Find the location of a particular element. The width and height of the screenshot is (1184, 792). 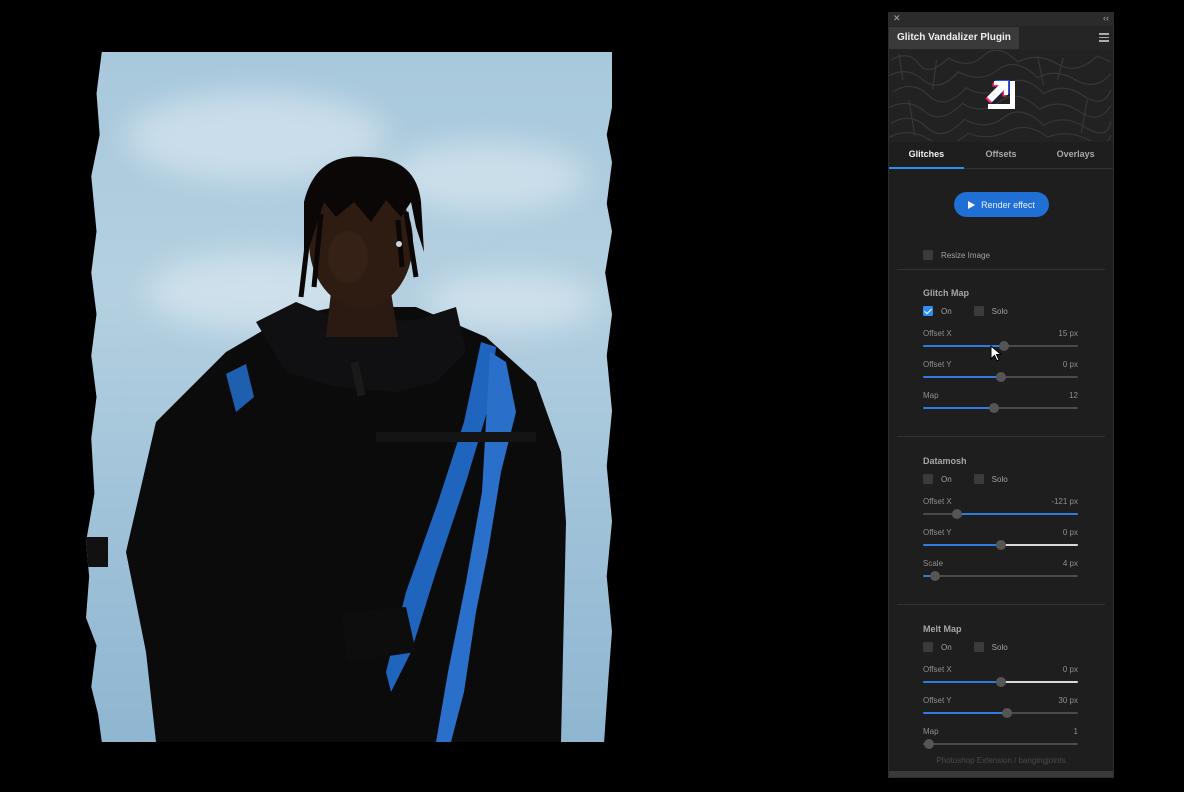

resize-image-checkbox is located at coordinates (928, 255).